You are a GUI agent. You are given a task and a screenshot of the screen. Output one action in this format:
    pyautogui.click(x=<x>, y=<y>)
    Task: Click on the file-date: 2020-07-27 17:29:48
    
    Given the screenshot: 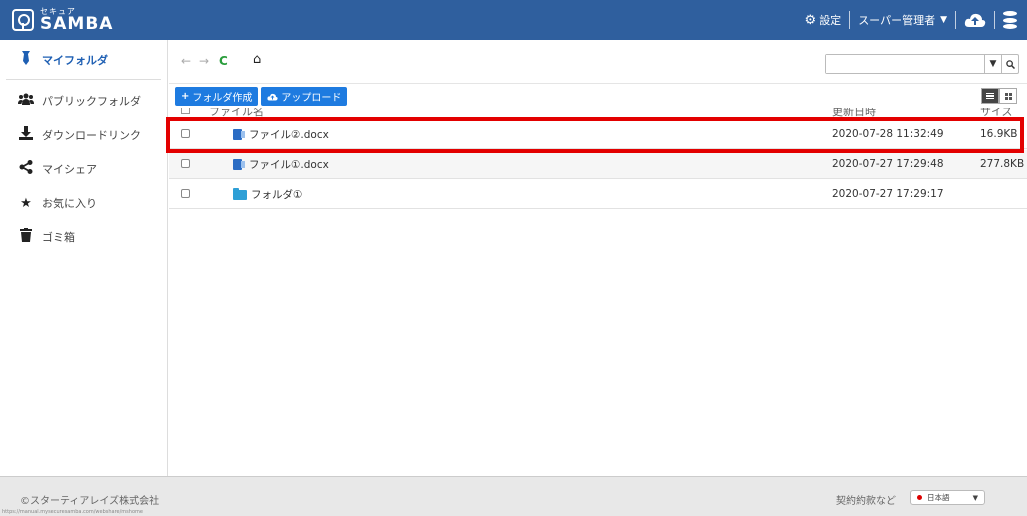 What is the action you would take?
    pyautogui.click(x=888, y=164)
    